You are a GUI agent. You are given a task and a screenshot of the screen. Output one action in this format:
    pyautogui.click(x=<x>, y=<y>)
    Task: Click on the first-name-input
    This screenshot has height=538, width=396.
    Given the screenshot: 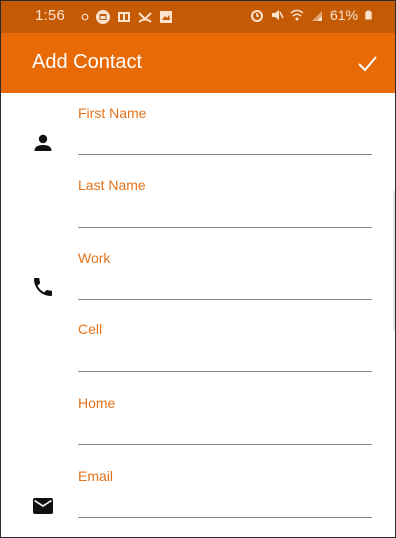 What is the action you would take?
    pyautogui.click(x=225, y=142)
    